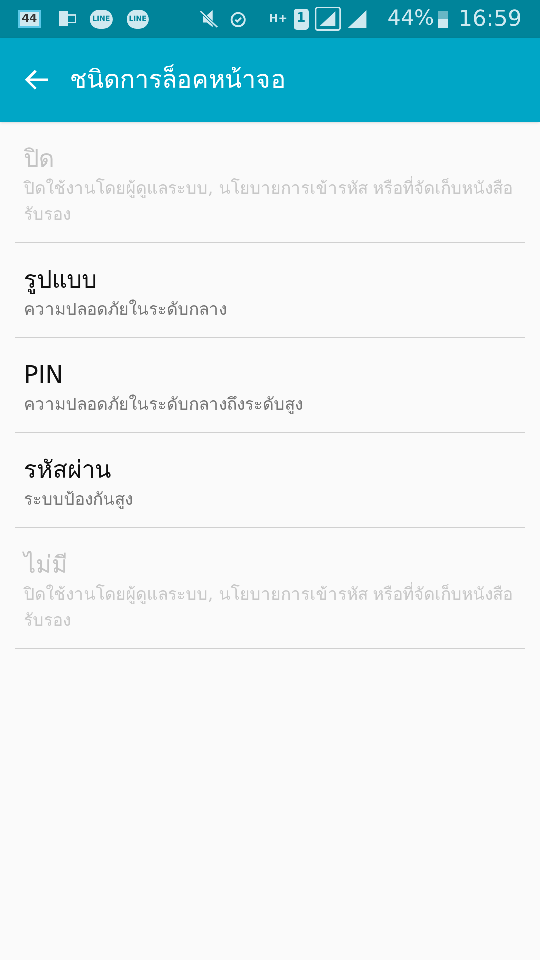 This screenshot has height=960, width=540. I want to click on battery-icon, so click(443, 19).